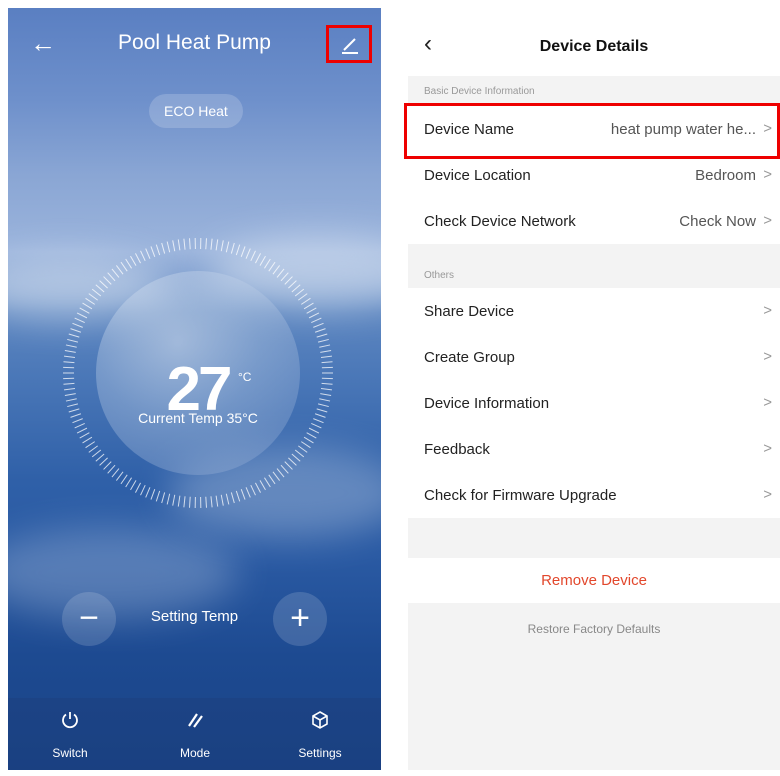  I want to click on tab-settings: Settings, so click(320, 734).